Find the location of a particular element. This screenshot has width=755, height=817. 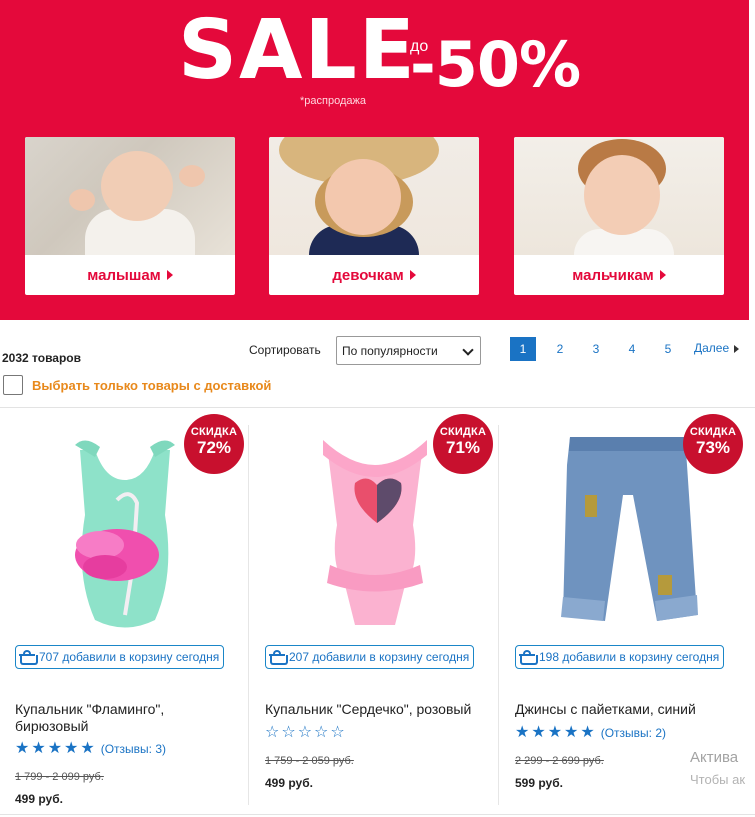

cart-popularity-pill: 707 добавили в корзину сегодня is located at coordinates (120, 657).